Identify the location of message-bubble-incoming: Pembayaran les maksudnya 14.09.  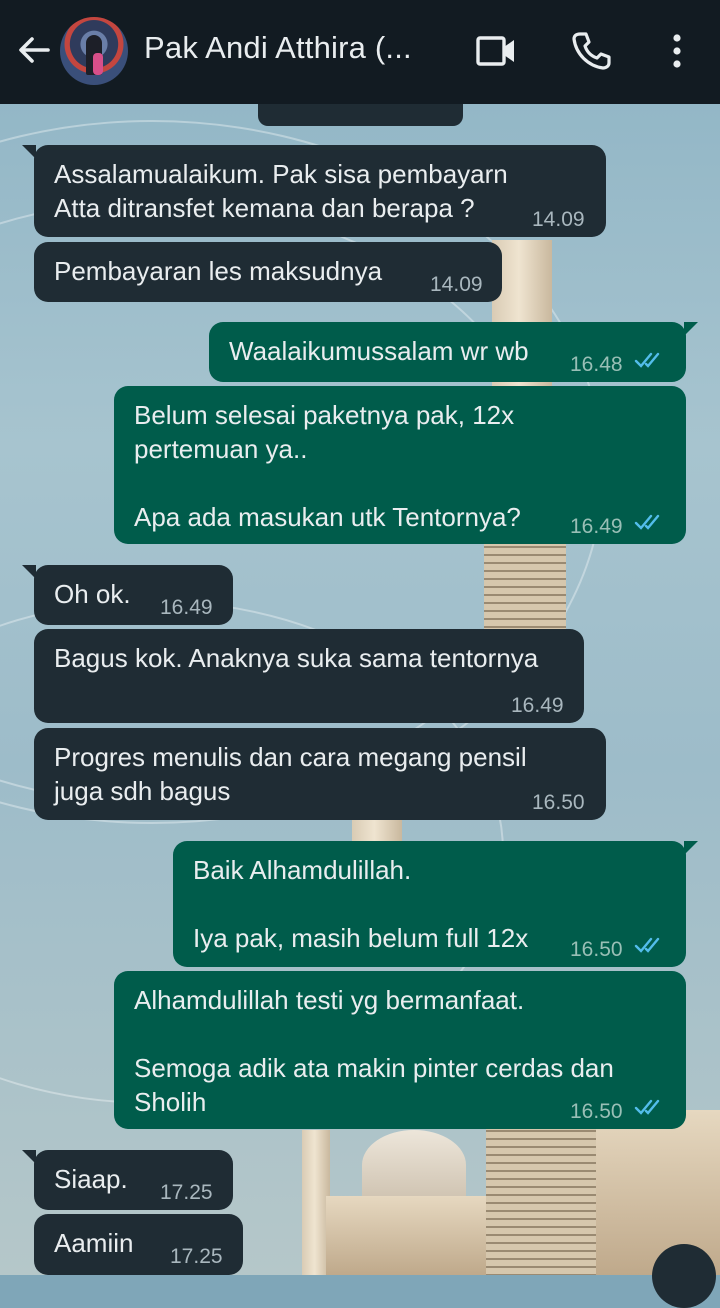
(268, 272).